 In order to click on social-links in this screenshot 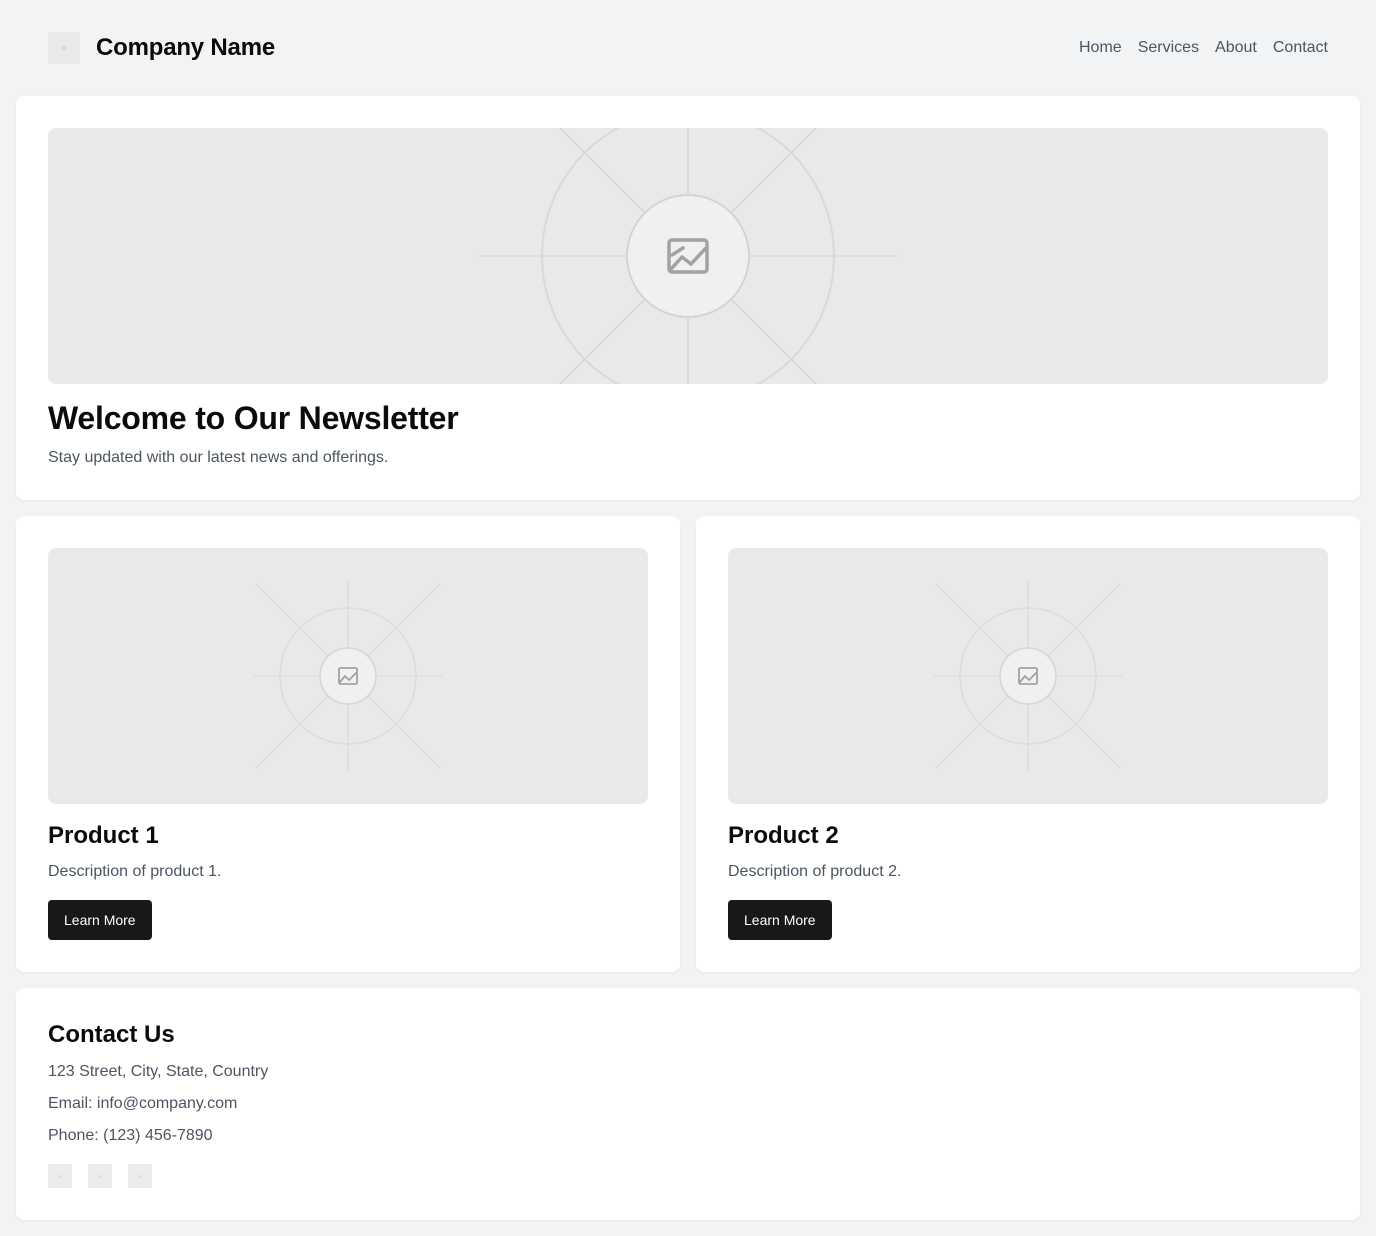, I will do `click(688, 1176)`.